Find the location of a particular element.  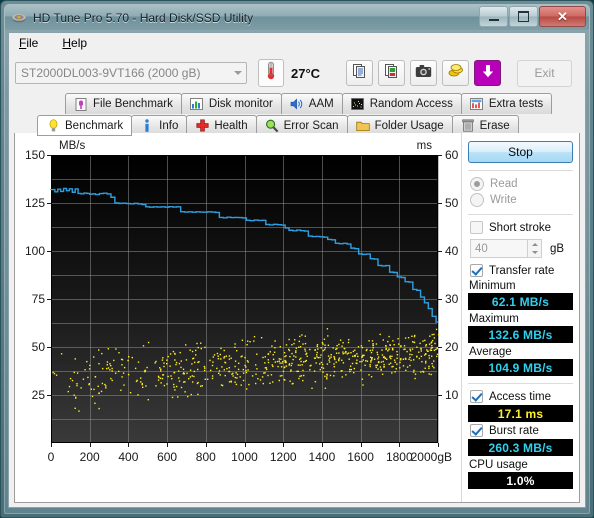

trash-icon is located at coordinates (468, 126).